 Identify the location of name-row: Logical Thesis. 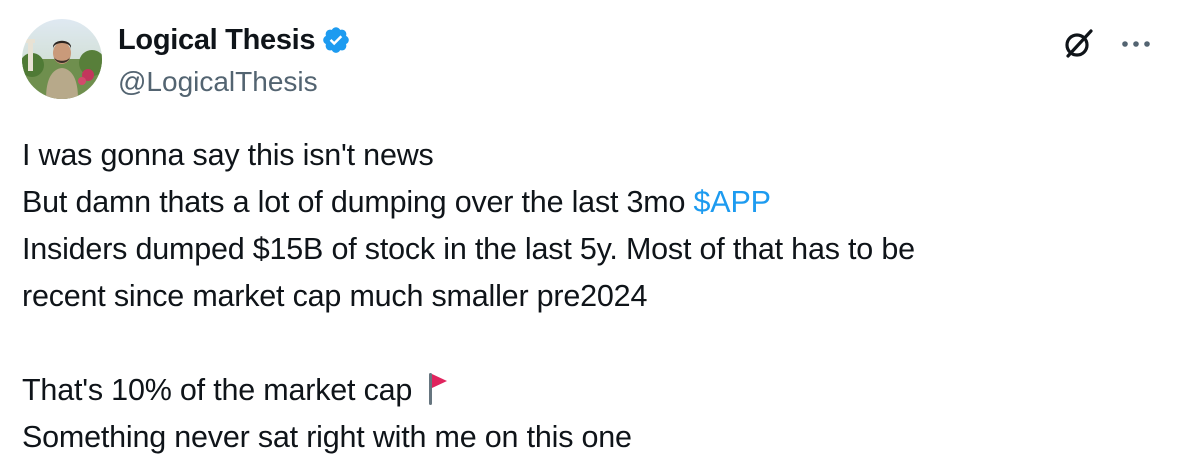
(234, 40).